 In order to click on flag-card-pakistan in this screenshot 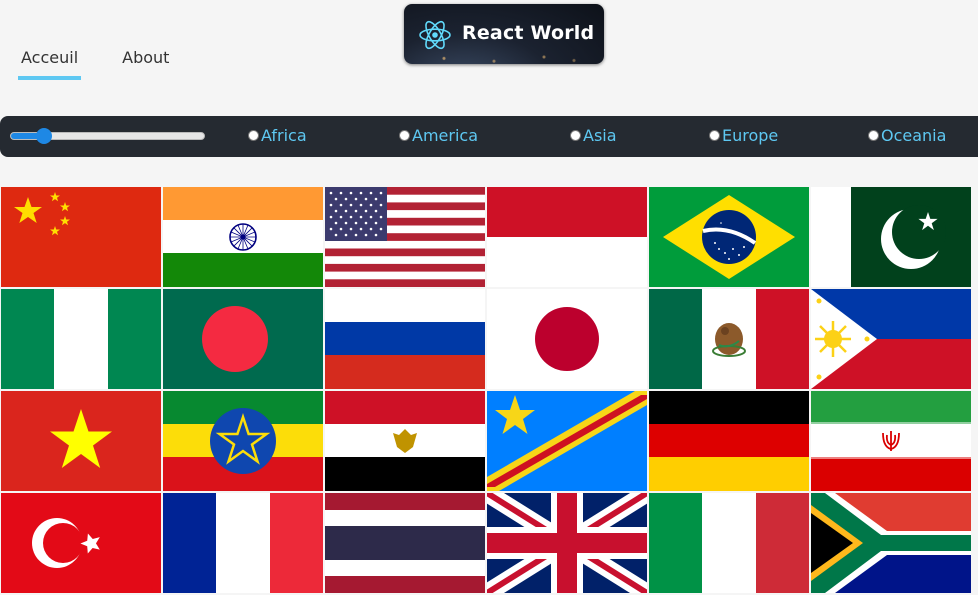, I will do `click(891, 237)`.